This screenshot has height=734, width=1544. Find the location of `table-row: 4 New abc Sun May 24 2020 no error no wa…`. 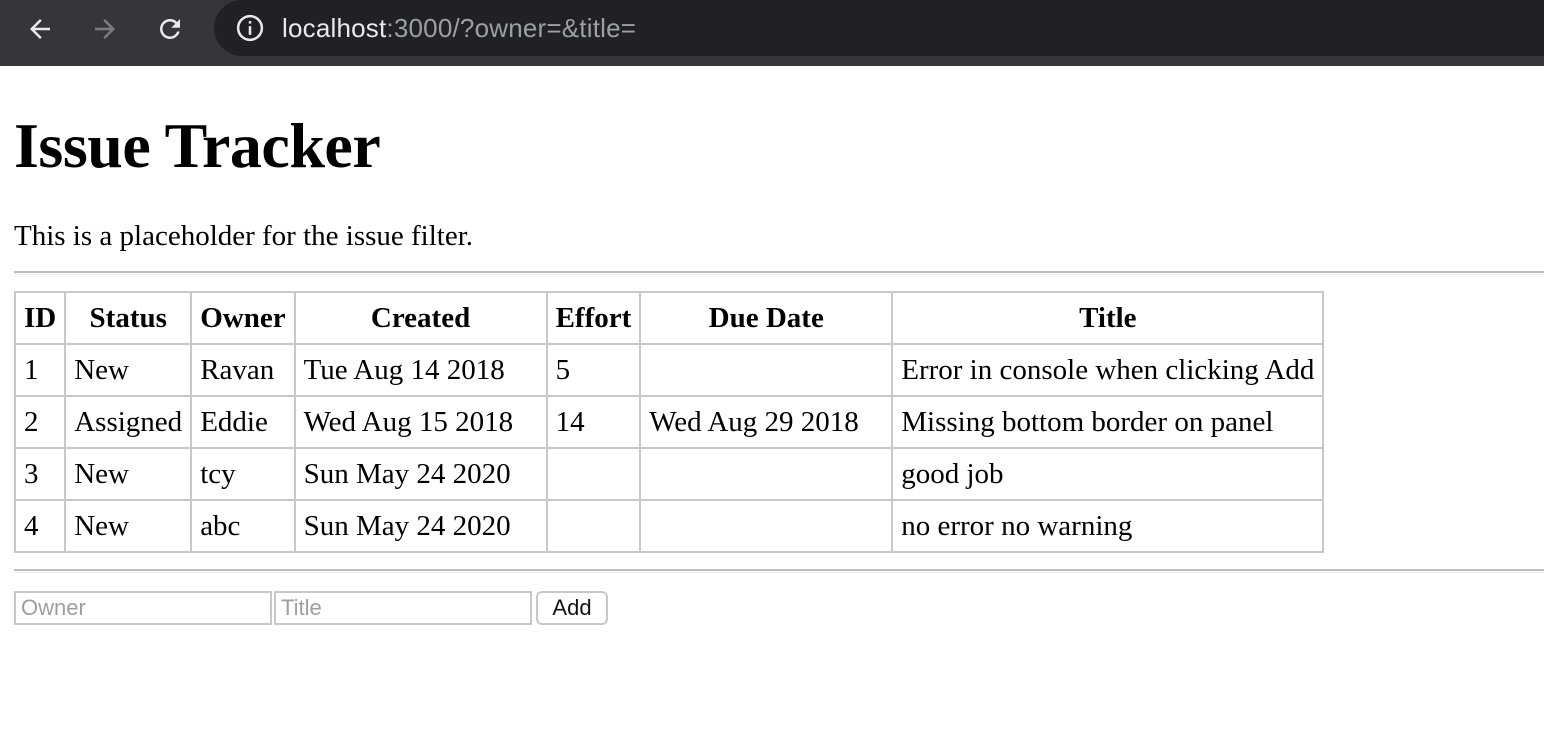

table-row: 4 New abc Sun May 24 2020 no error no wa… is located at coordinates (669, 526).